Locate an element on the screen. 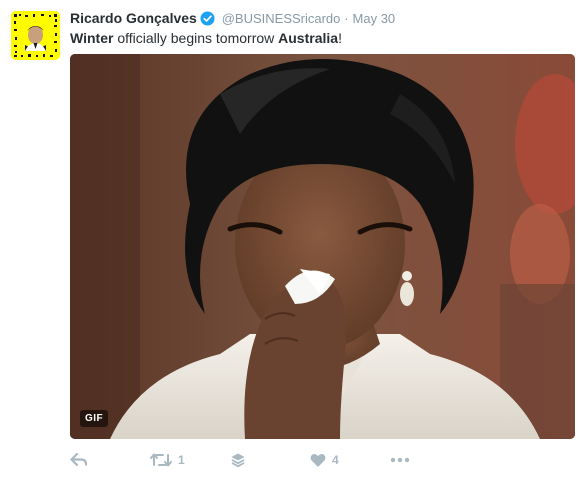 The height and width of the screenshot is (478, 580). retweet-button: 1 is located at coordinates (167, 460).